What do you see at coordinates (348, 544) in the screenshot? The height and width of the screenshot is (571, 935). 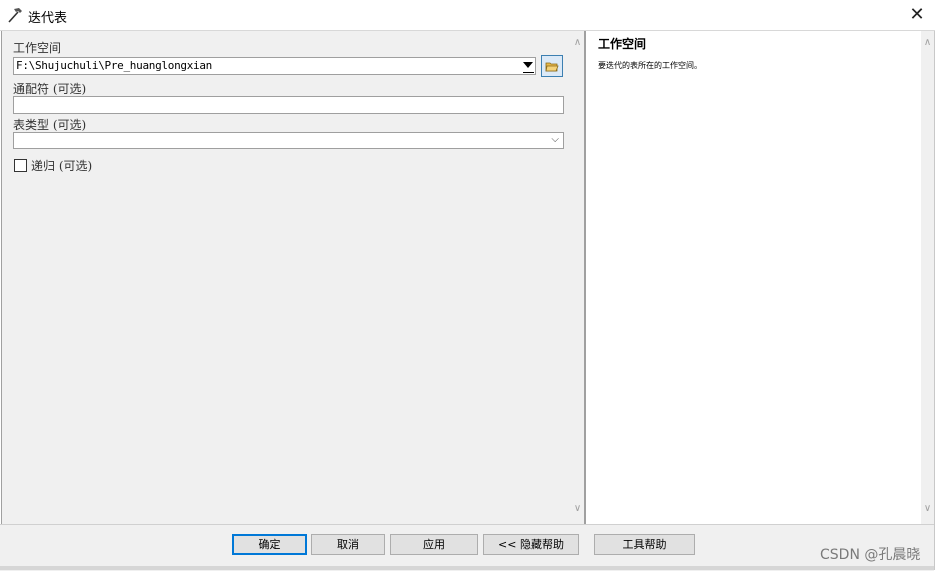 I see `cancel-button: 取消` at bounding box center [348, 544].